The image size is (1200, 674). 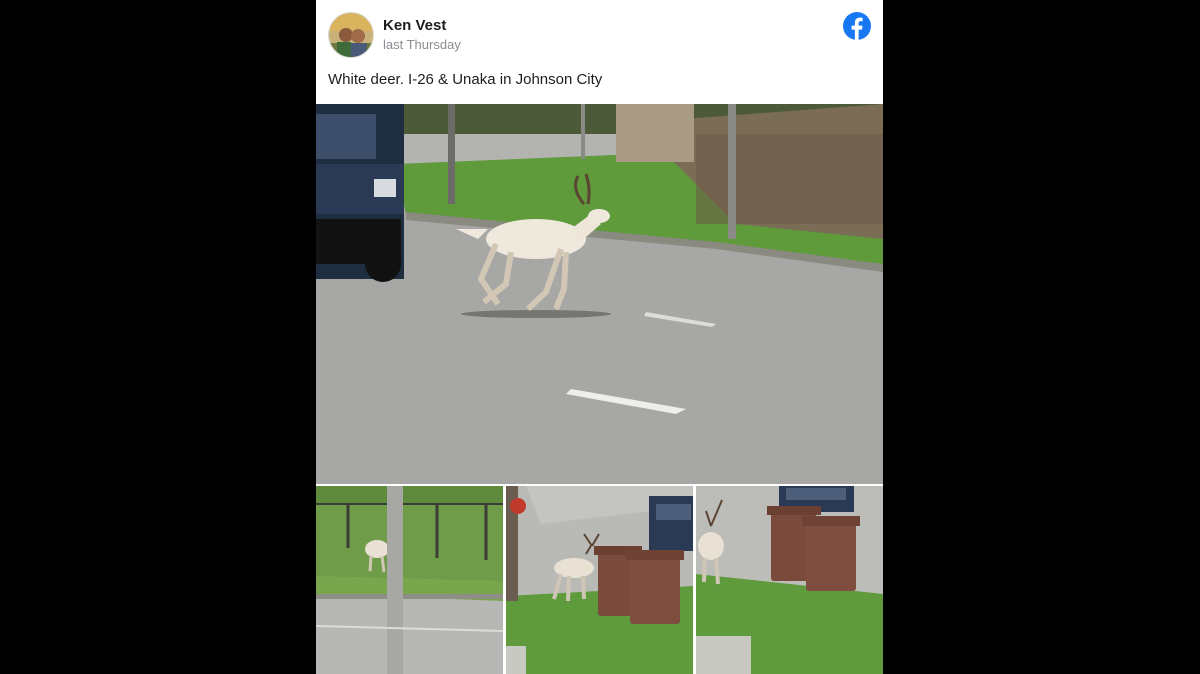 I want to click on post-caption: White deer. I-26 & Unaka in Johnson City, so click(x=465, y=79).